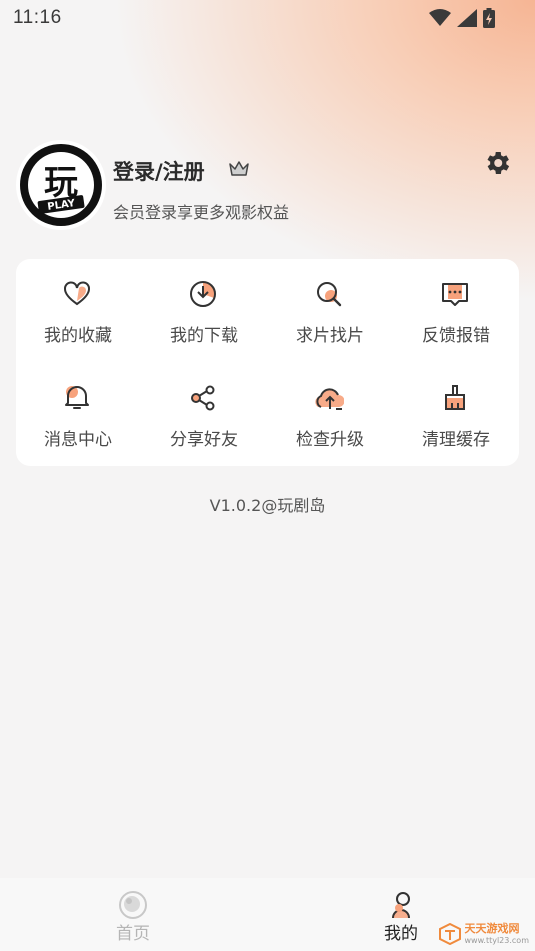  I want to click on tab-home-label: 首页, so click(133, 934).